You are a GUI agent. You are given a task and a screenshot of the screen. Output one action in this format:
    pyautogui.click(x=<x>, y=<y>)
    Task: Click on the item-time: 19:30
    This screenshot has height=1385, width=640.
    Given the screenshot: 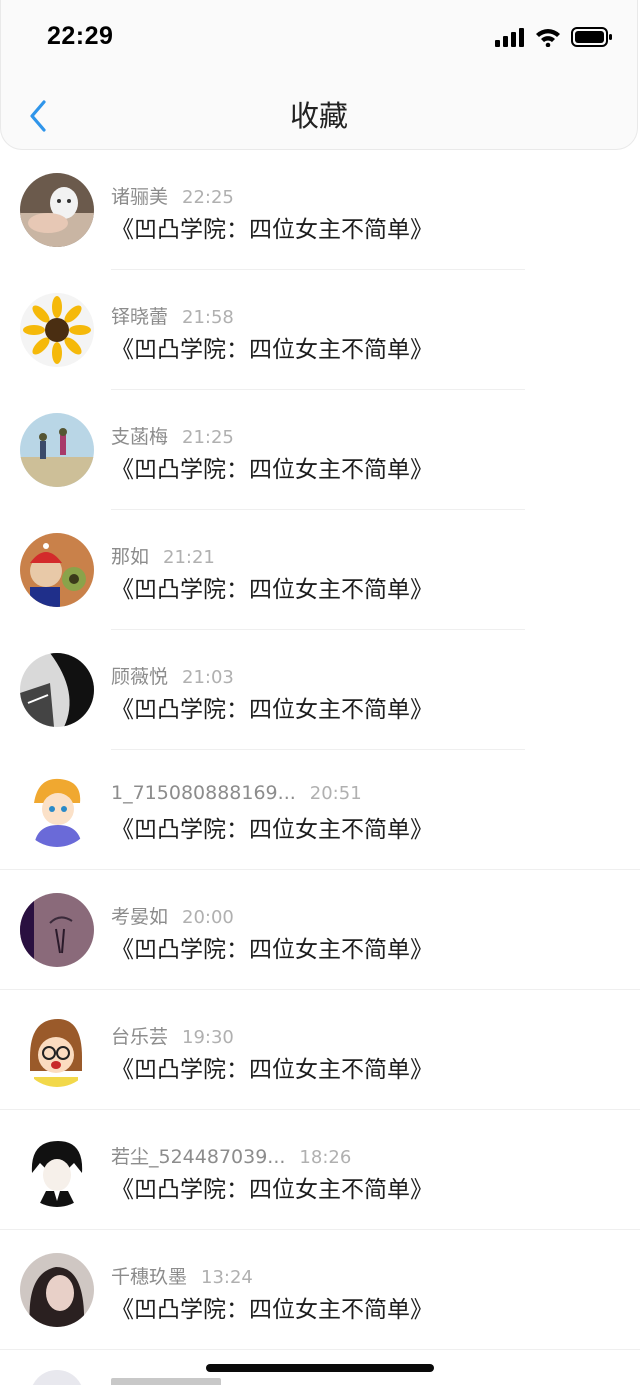 What is the action you would take?
    pyautogui.click(x=208, y=1037)
    